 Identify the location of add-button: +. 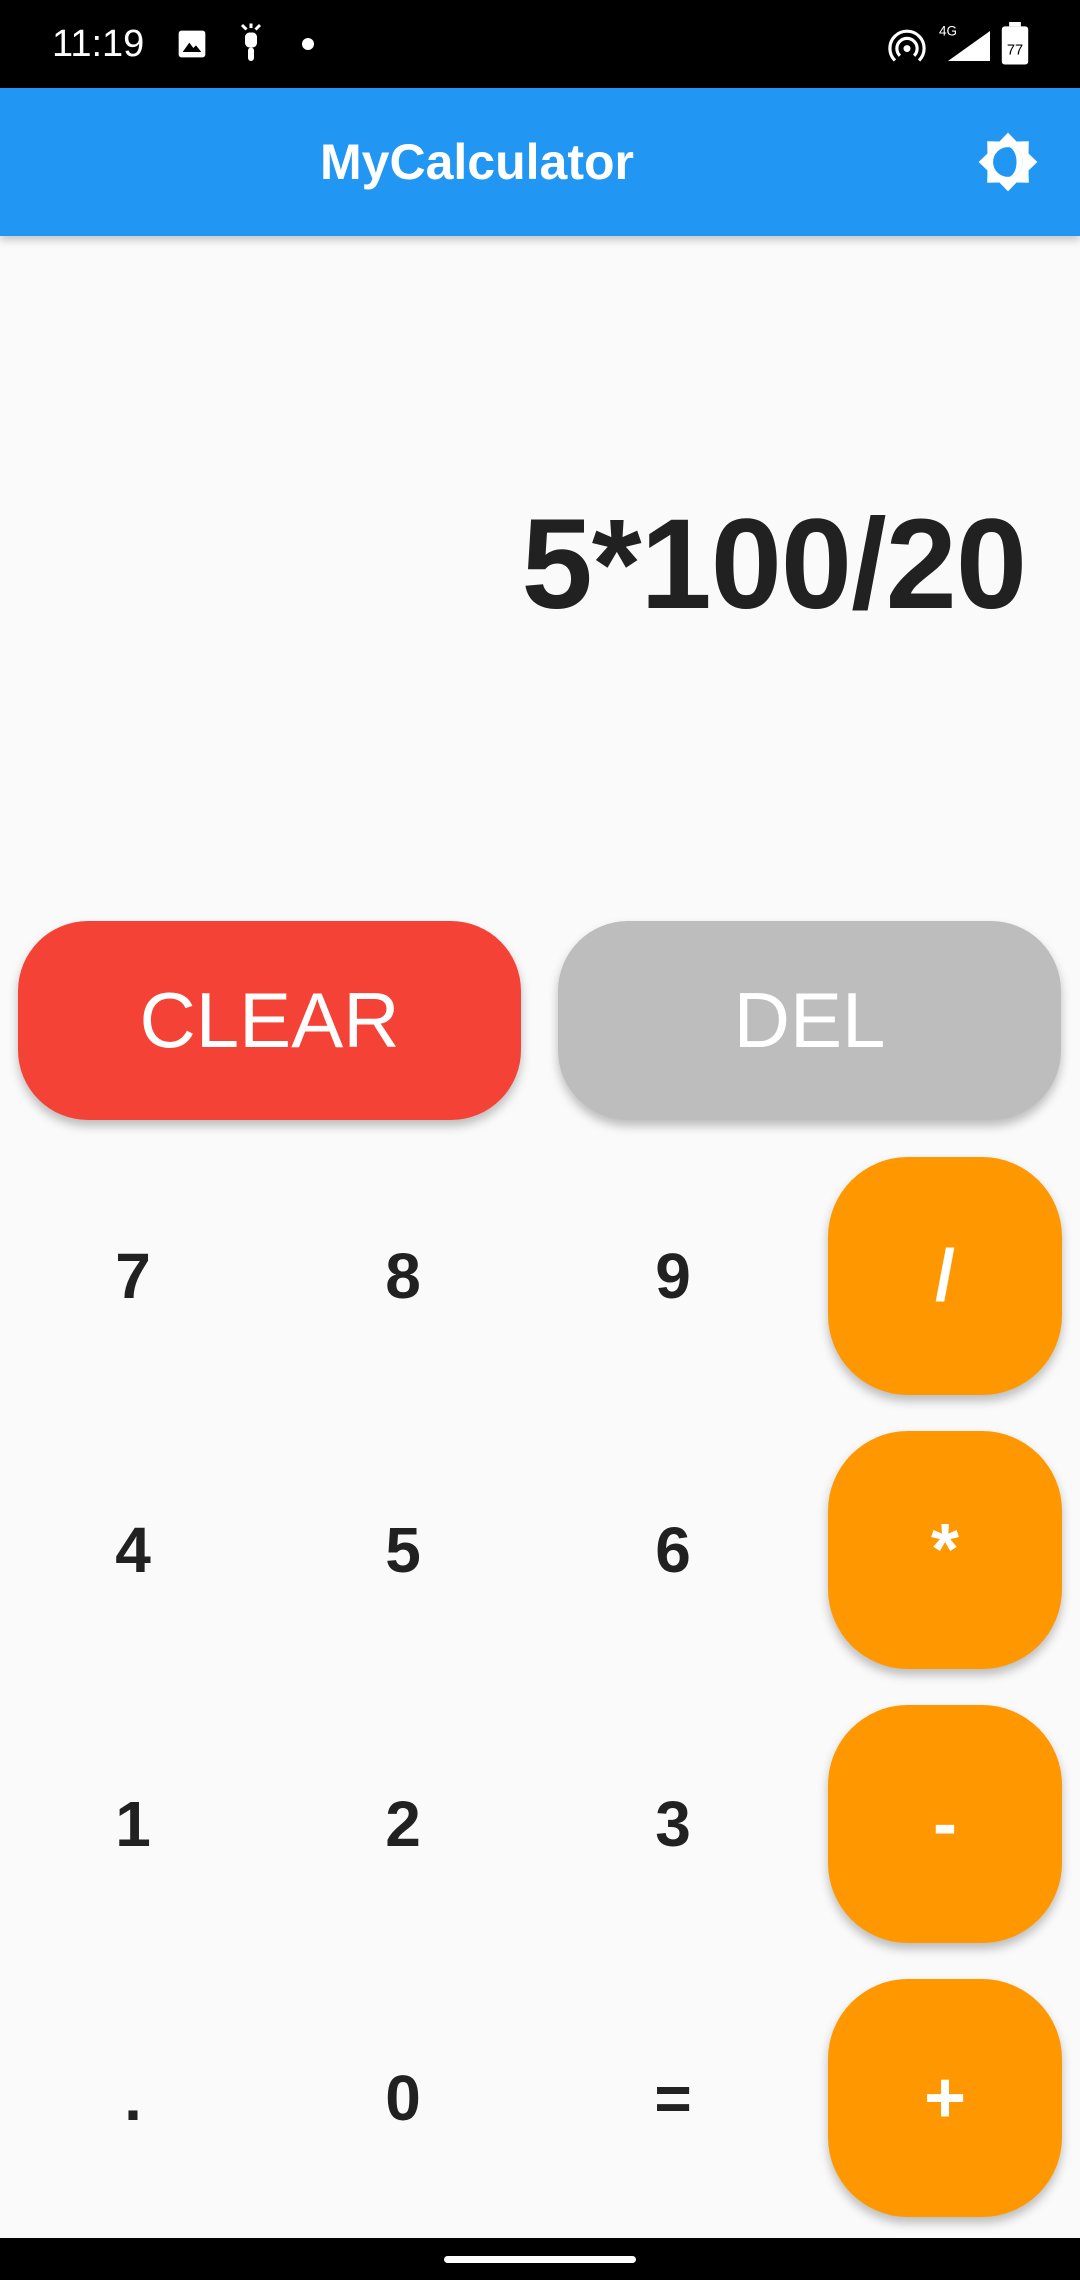
(945, 2098).